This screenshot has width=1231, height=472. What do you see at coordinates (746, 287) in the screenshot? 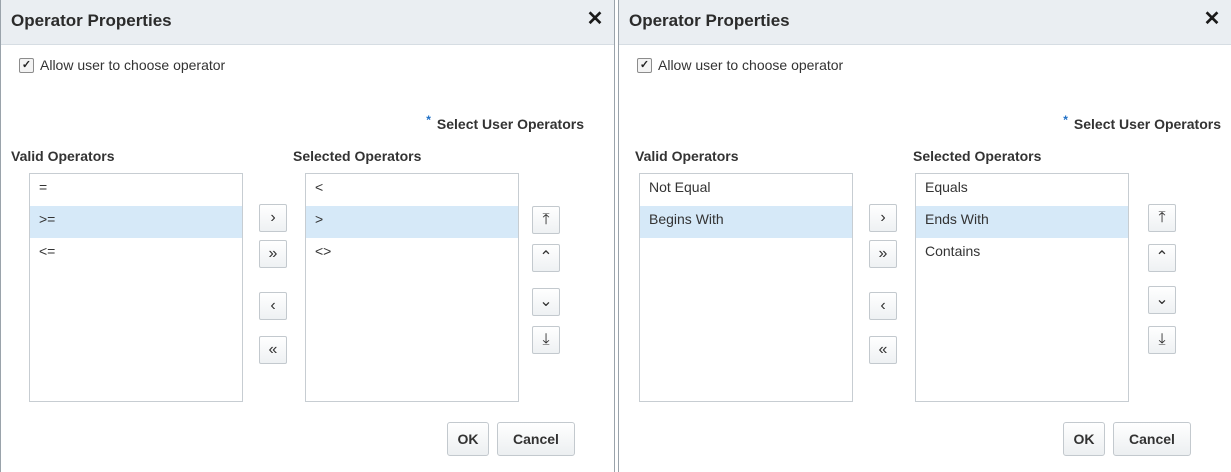
I see `valid-operators-list: Not Equal Begins With` at bounding box center [746, 287].